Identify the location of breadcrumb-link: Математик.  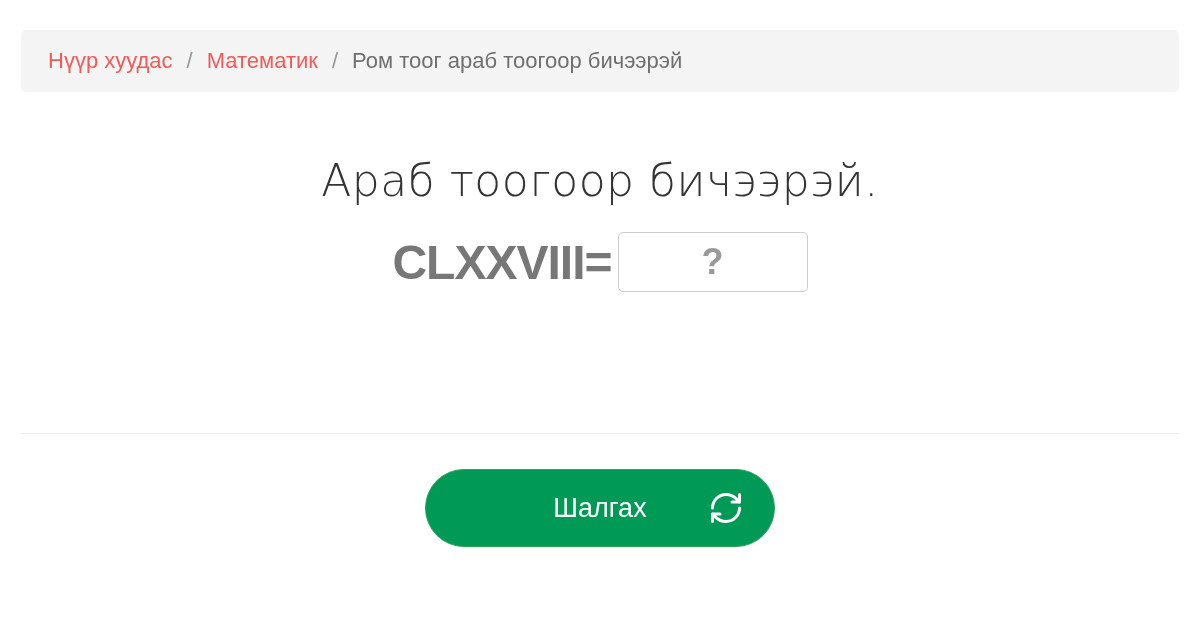
(262, 61).